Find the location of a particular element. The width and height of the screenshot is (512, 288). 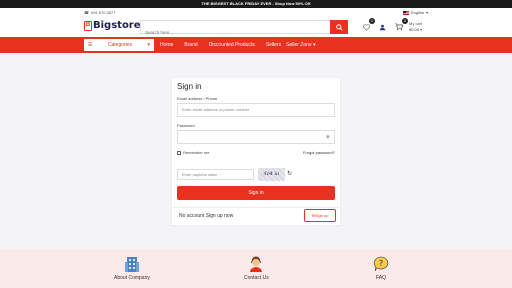

signin-title: Sign in is located at coordinates (189, 86).